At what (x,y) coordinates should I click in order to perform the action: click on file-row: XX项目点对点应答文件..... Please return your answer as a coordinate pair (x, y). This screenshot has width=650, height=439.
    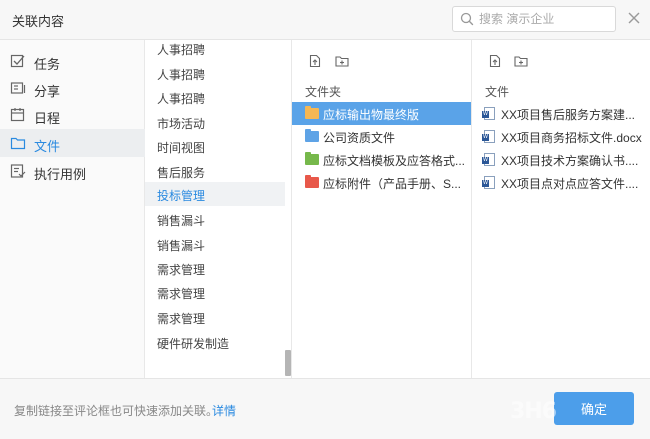
    Looking at the image, I should click on (561, 182).